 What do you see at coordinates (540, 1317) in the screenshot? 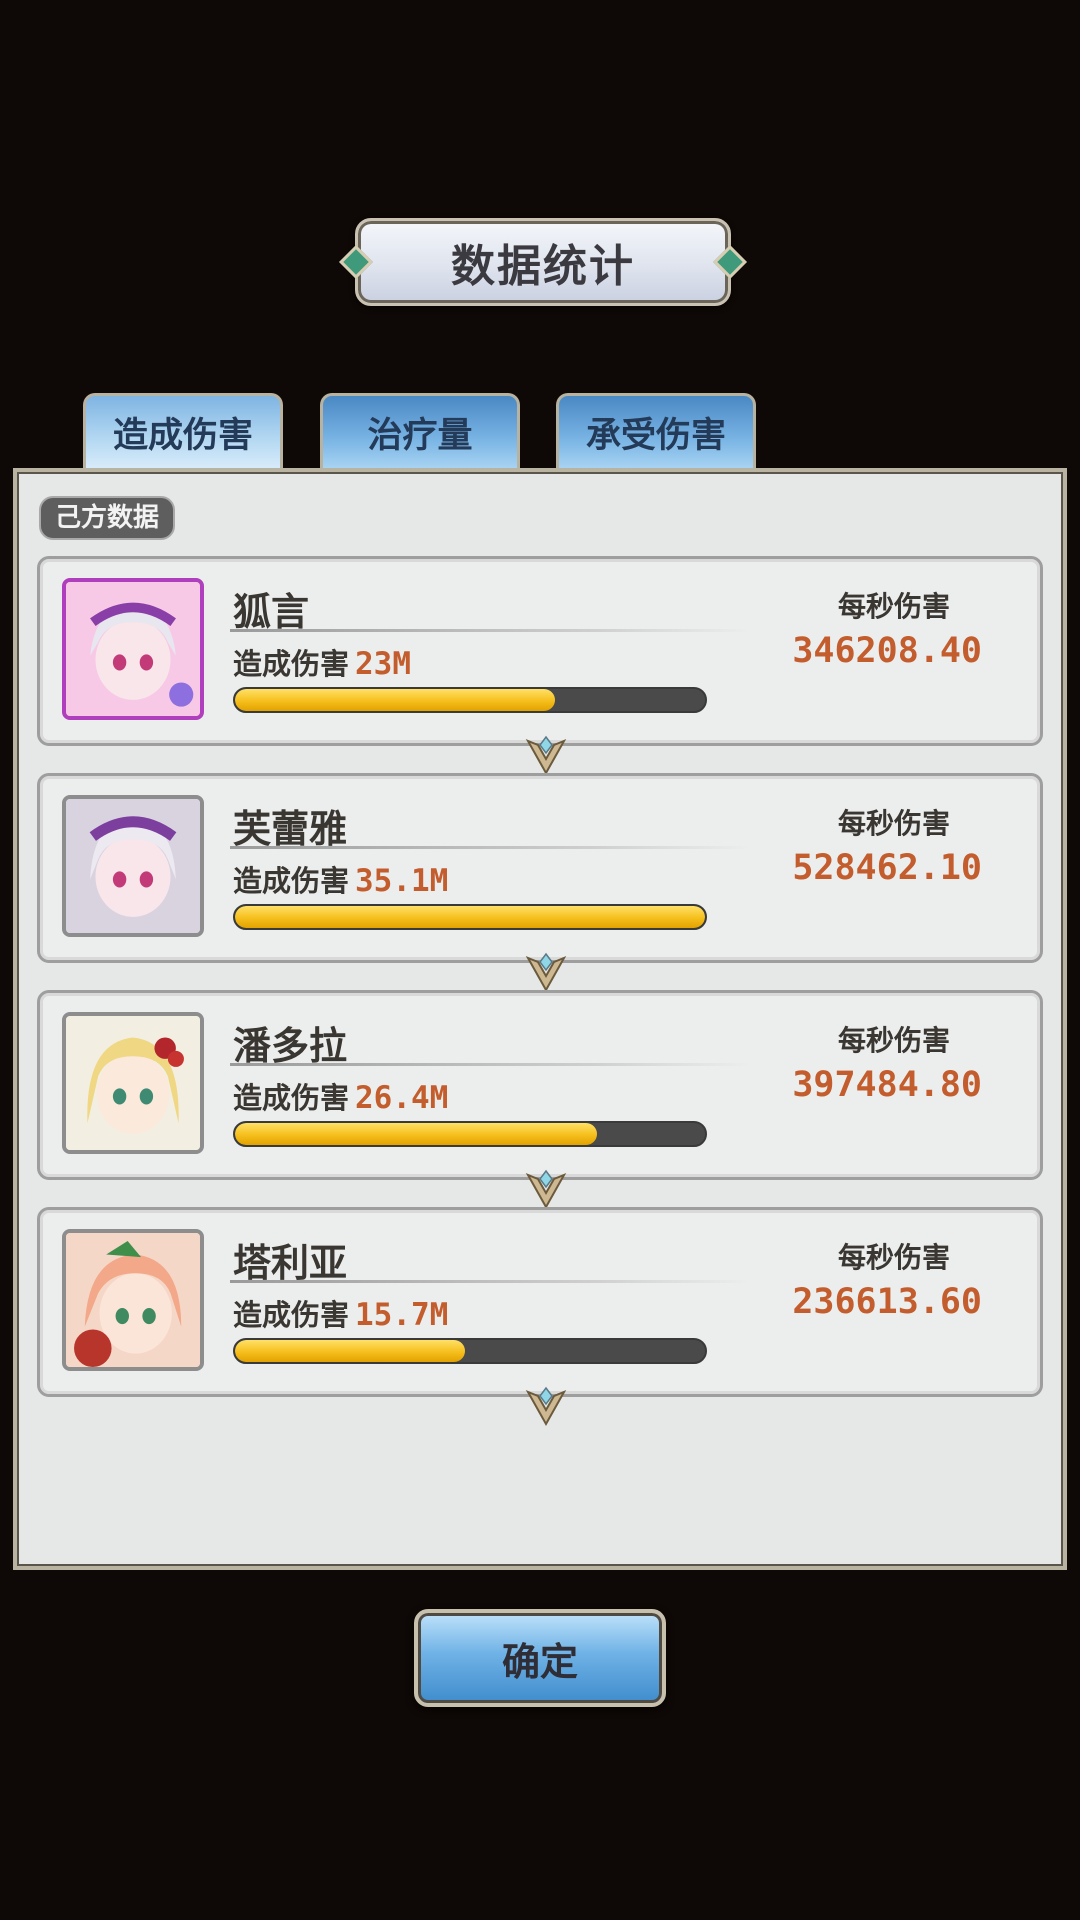
I see `character-row: 塔利亚 造成伤害 15.7M 每秒伤害 236613.60` at bounding box center [540, 1317].